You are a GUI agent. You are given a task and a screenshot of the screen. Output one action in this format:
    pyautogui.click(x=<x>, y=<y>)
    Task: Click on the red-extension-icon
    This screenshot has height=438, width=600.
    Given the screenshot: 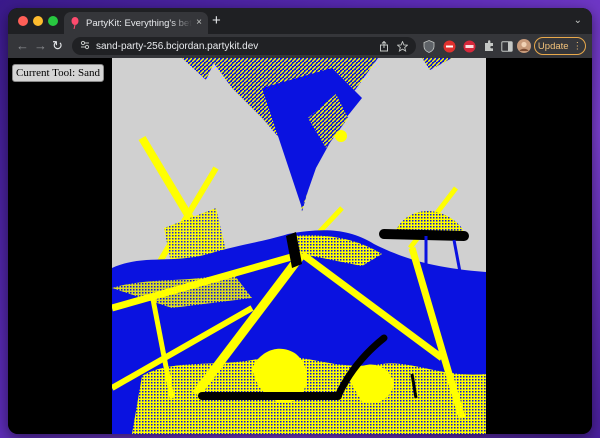 What is the action you would take?
    pyautogui.click(x=449, y=46)
    